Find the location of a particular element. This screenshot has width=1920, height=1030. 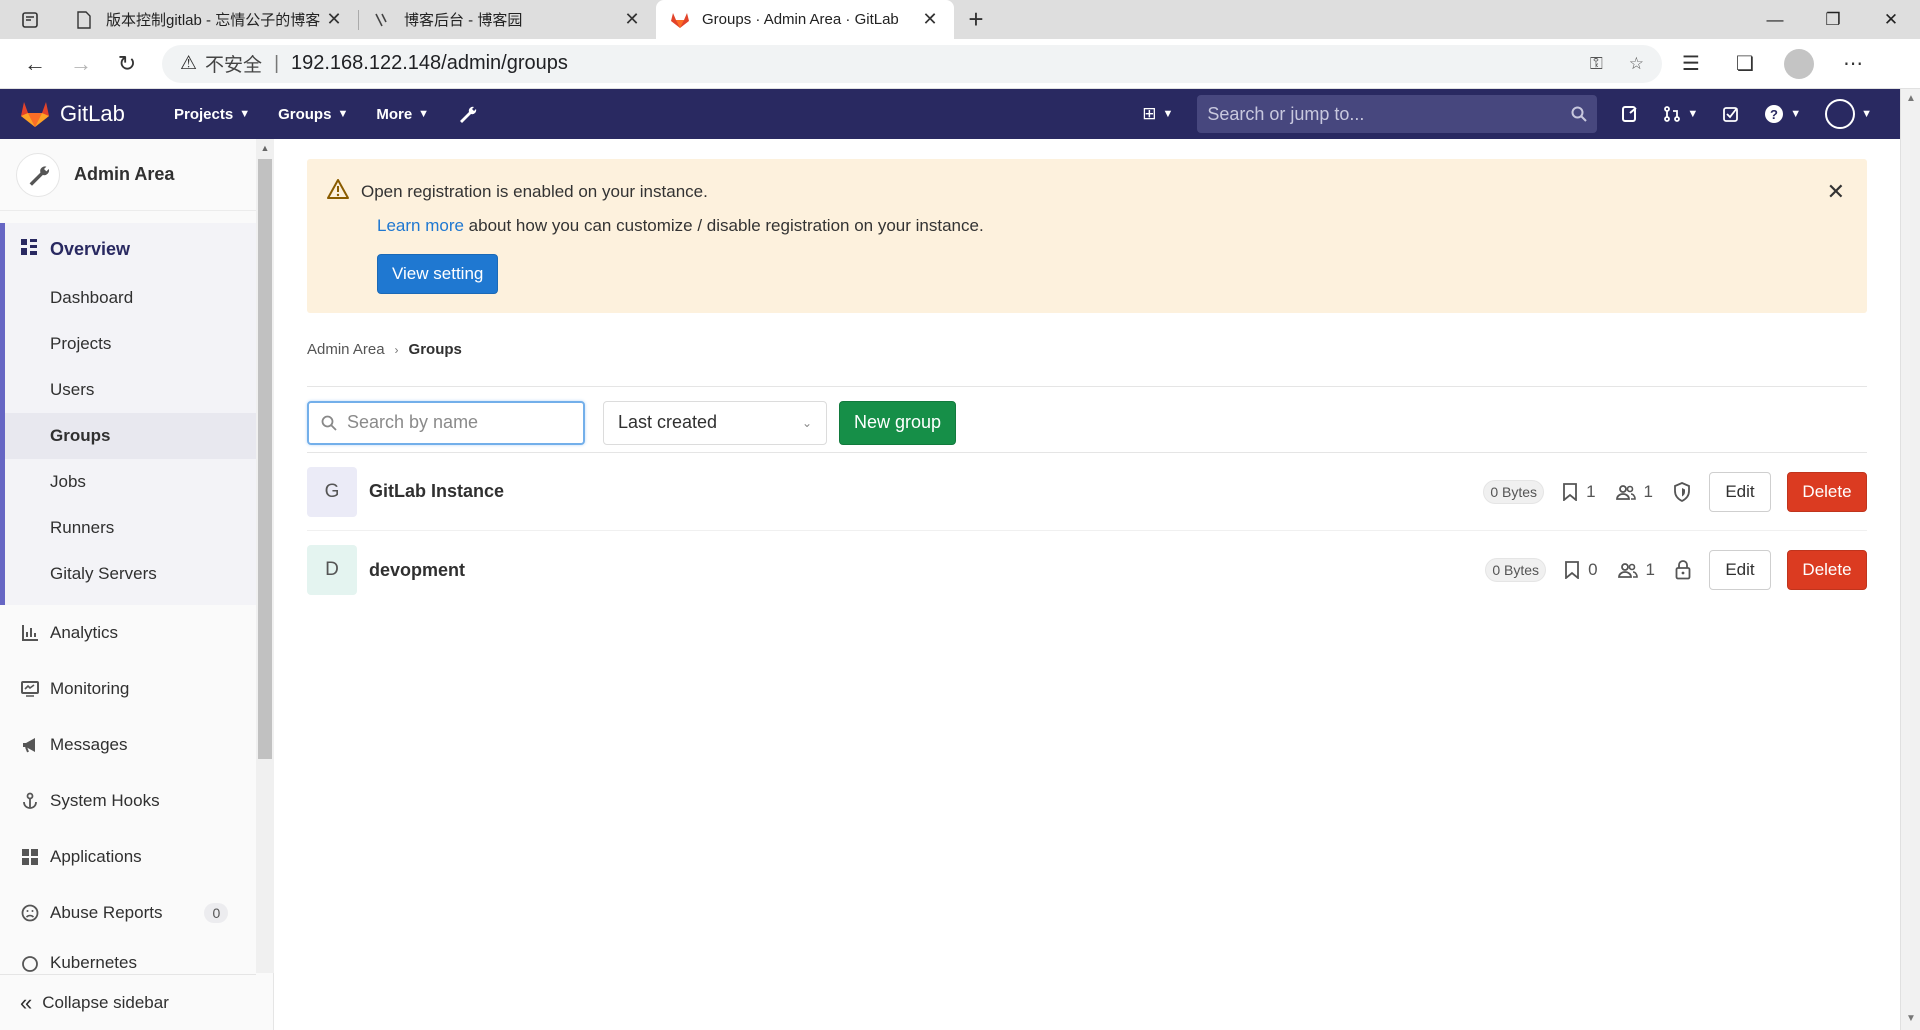

group-name: devopment is located at coordinates (417, 570).